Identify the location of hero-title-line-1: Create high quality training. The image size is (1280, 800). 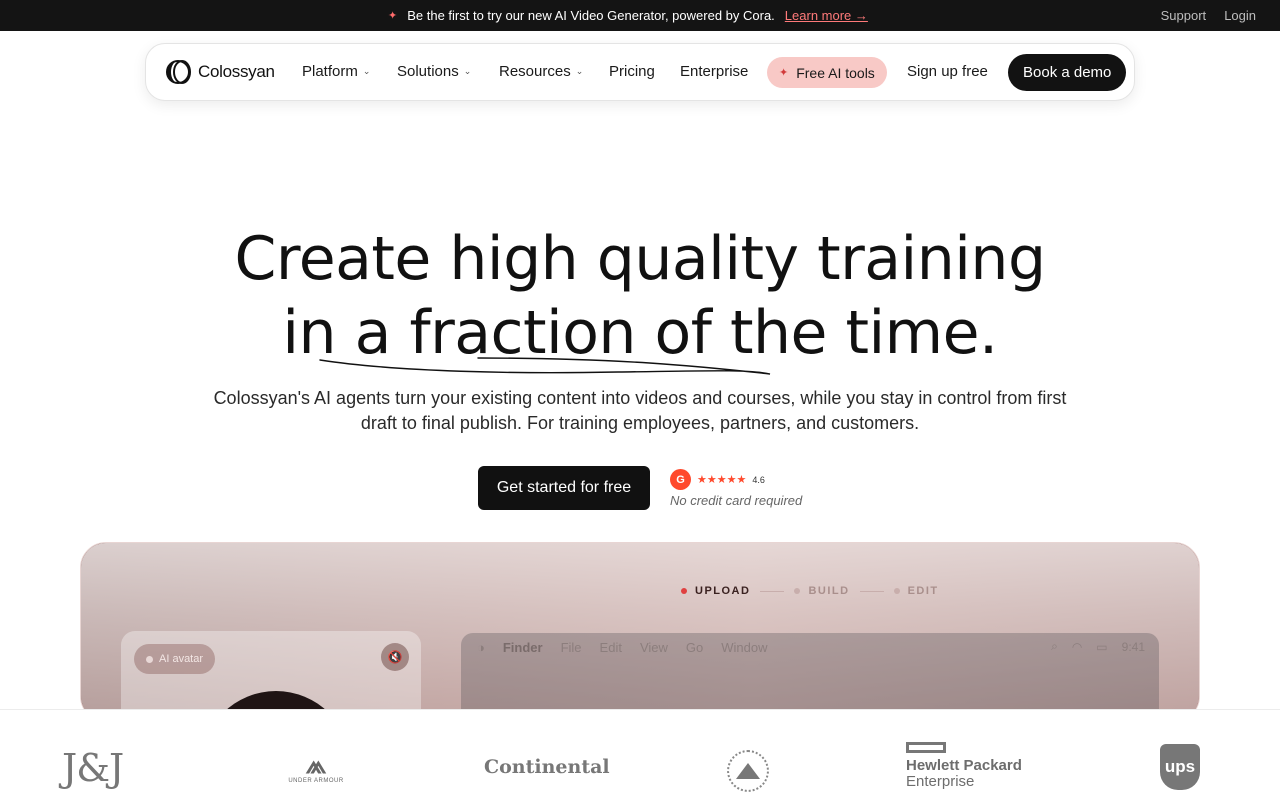
(640, 259).